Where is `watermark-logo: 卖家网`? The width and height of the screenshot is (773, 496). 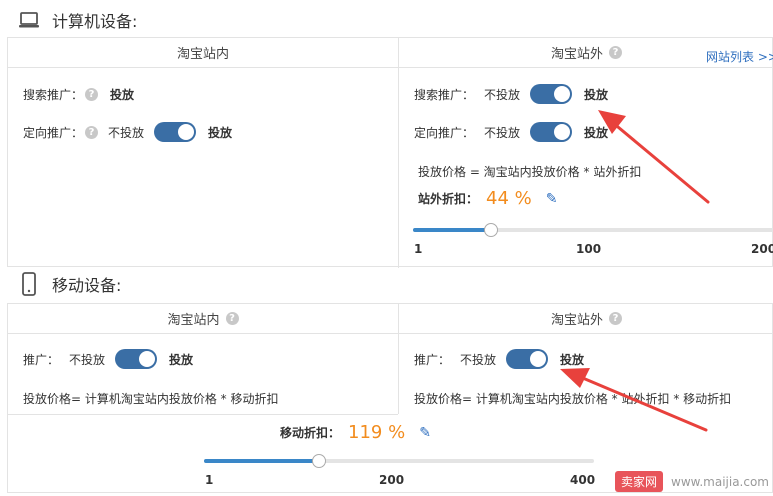 watermark-logo: 卖家网 is located at coordinates (638, 481).